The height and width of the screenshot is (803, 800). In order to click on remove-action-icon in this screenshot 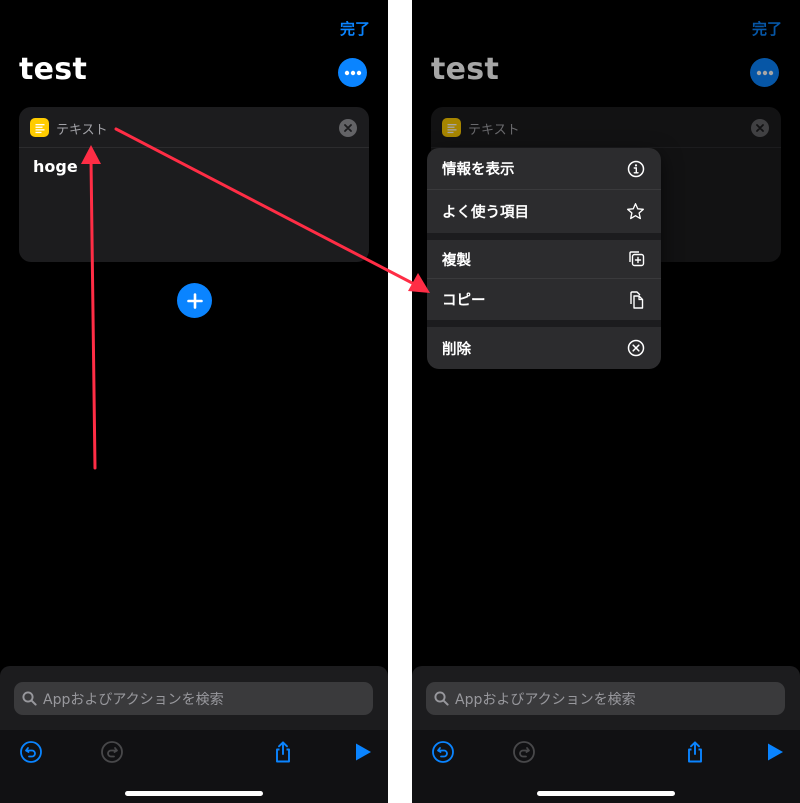, I will do `click(348, 128)`.